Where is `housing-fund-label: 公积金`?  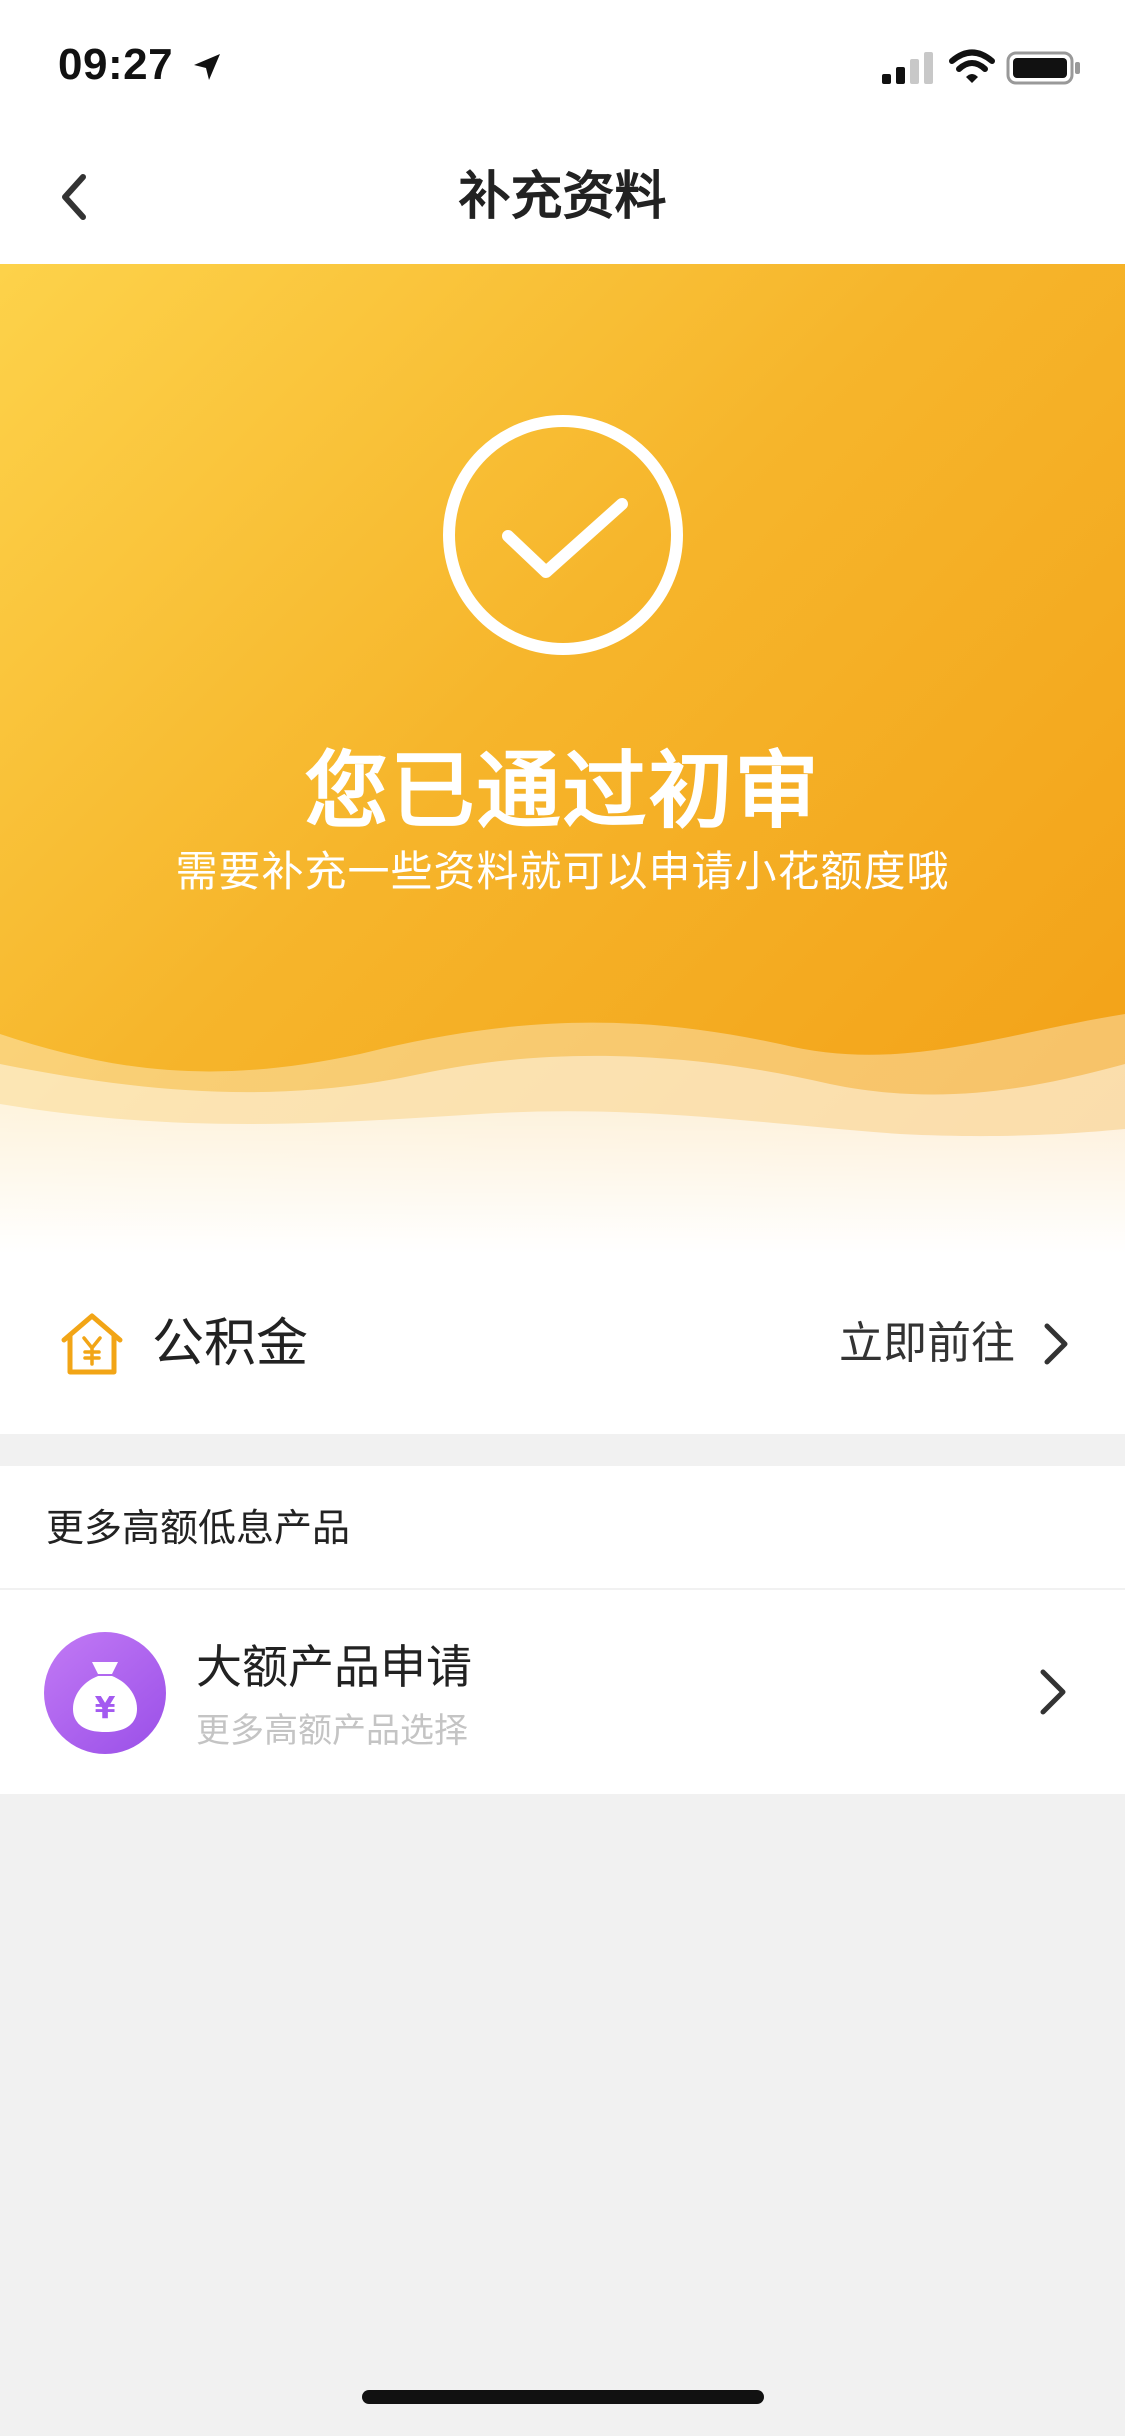 housing-fund-label: 公积金 is located at coordinates (230, 1344).